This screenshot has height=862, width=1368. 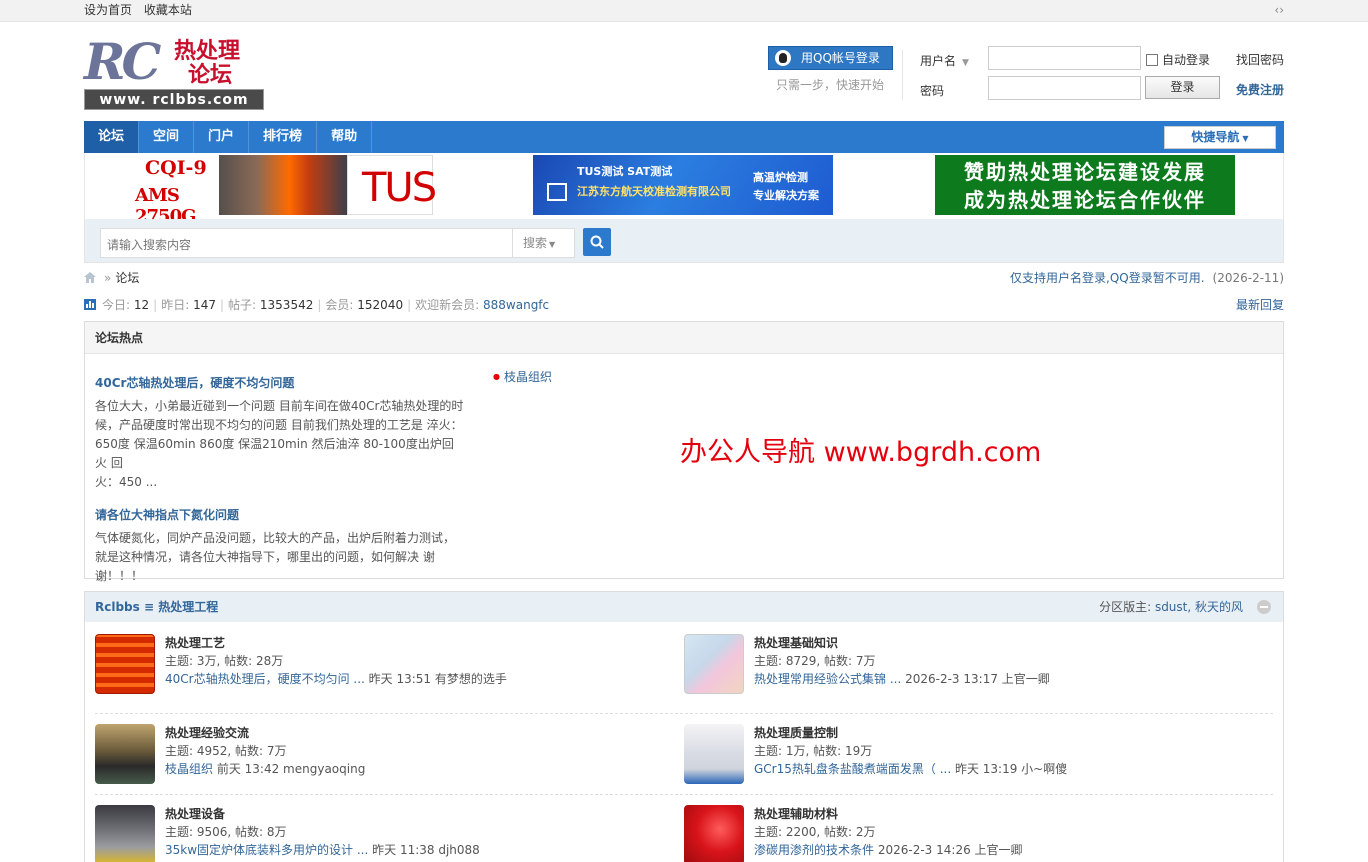 I want to click on username-input, so click(x=1064, y=58).